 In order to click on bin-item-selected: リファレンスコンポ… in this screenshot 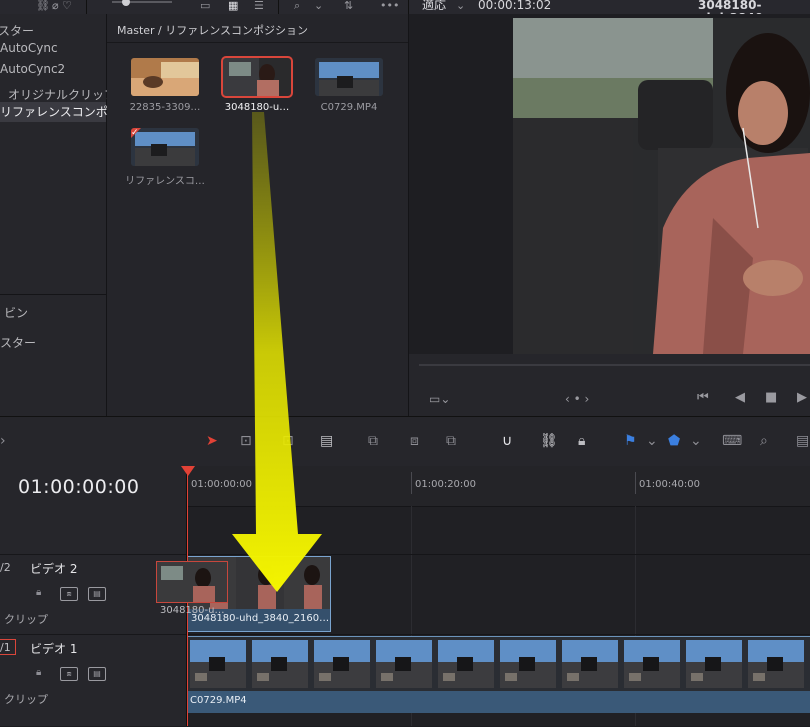, I will do `click(60, 112)`.